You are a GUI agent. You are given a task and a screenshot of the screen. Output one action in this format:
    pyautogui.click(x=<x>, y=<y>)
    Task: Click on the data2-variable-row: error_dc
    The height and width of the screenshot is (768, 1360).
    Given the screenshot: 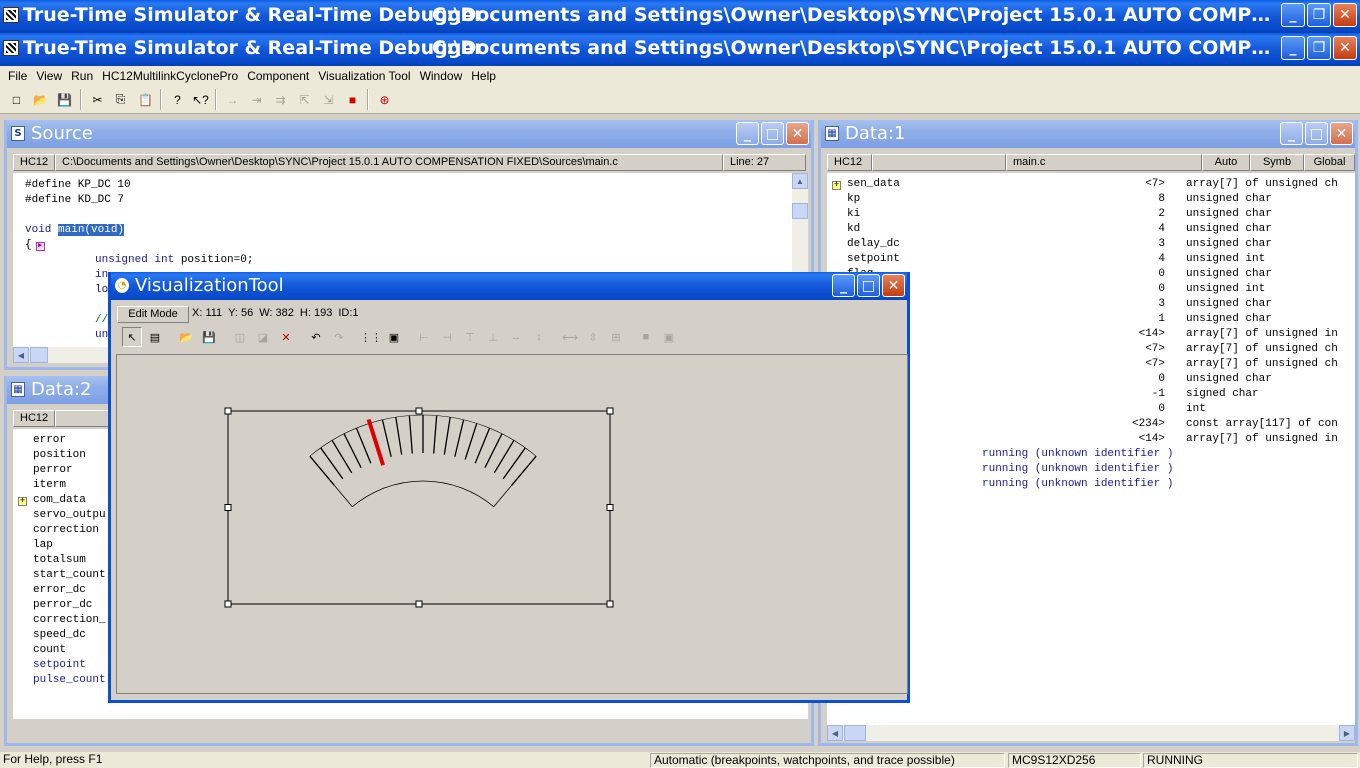 What is the action you would take?
    pyautogui.click(x=59, y=590)
    